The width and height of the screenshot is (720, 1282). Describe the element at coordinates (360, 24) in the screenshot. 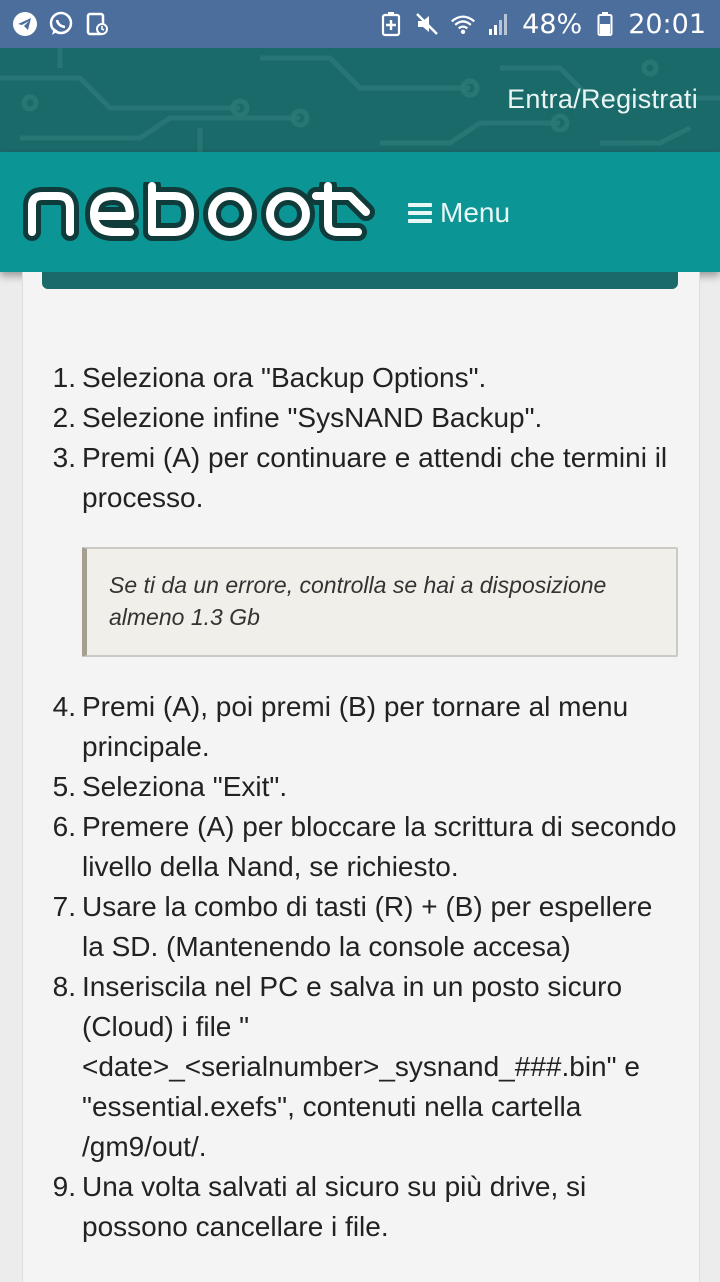

I see `status-bar: 48% 20:01` at that location.